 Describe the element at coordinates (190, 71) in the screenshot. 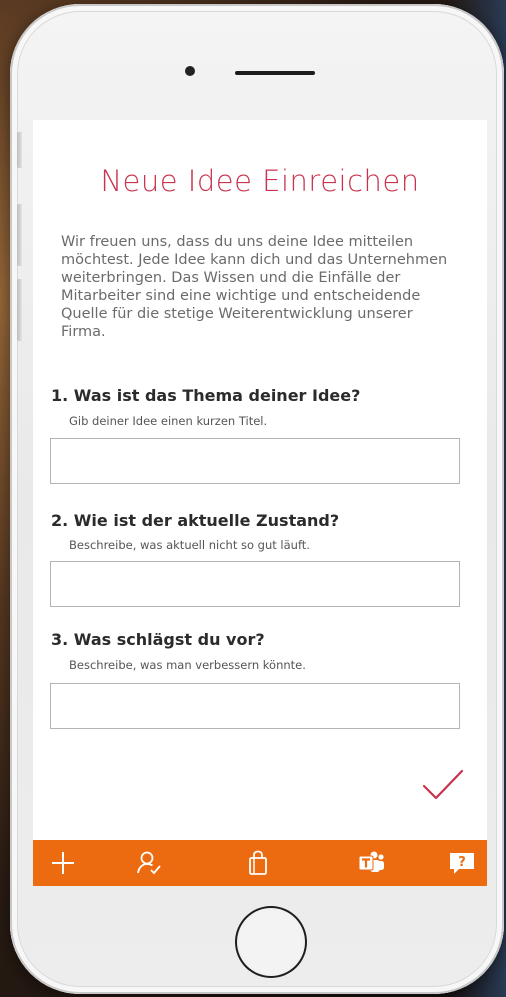

I see `front-camera` at that location.